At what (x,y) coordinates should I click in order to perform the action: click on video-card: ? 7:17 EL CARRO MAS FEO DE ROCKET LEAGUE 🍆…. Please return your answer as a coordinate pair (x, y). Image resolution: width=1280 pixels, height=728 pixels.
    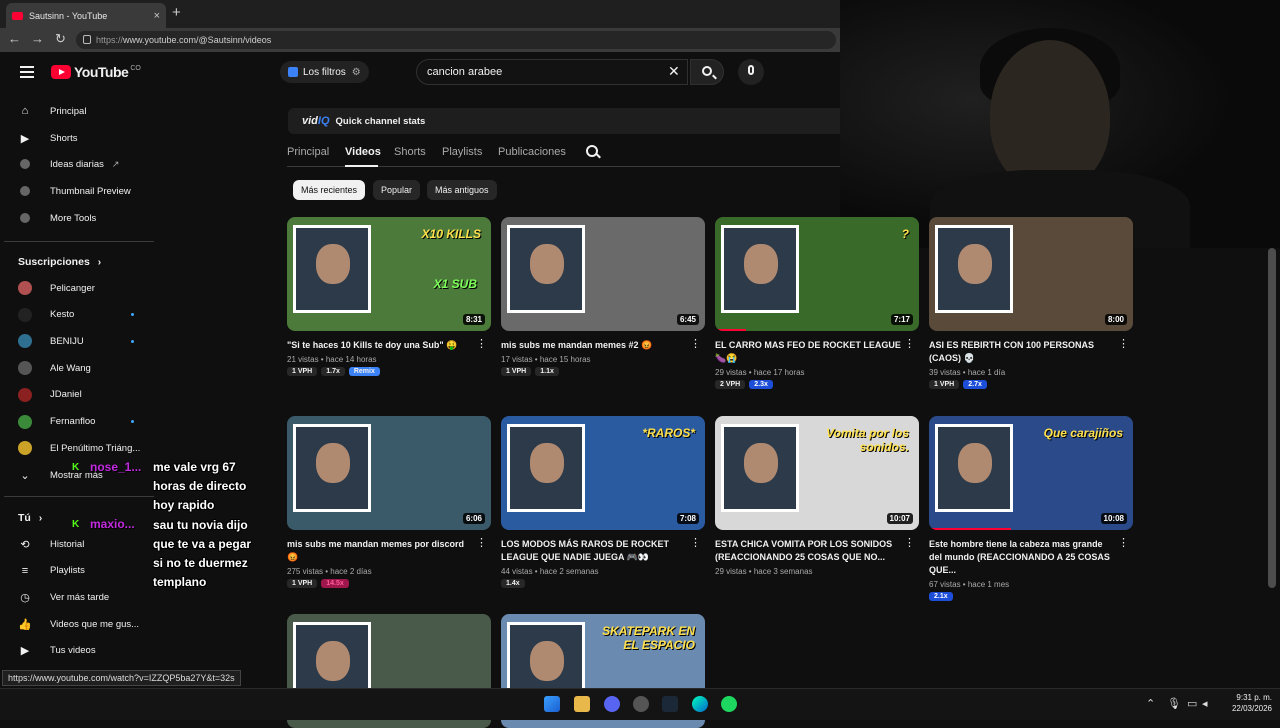
    Looking at the image, I should click on (817, 303).